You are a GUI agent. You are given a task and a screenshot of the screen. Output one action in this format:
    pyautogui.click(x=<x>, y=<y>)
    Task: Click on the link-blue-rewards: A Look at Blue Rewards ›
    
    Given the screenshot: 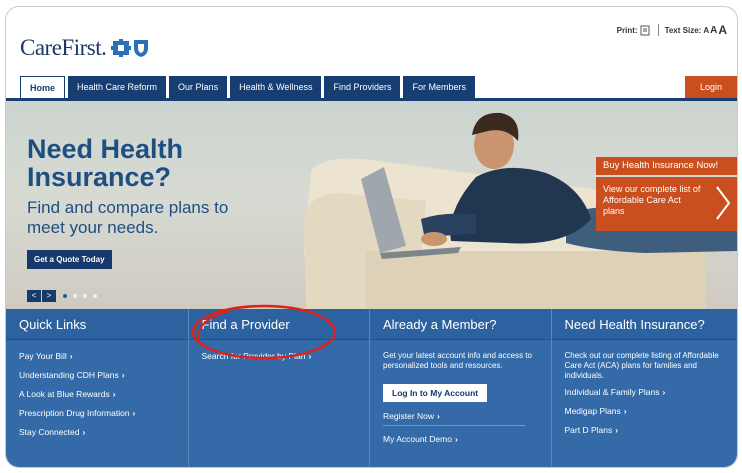 What is the action you would take?
    pyautogui.click(x=103, y=394)
    